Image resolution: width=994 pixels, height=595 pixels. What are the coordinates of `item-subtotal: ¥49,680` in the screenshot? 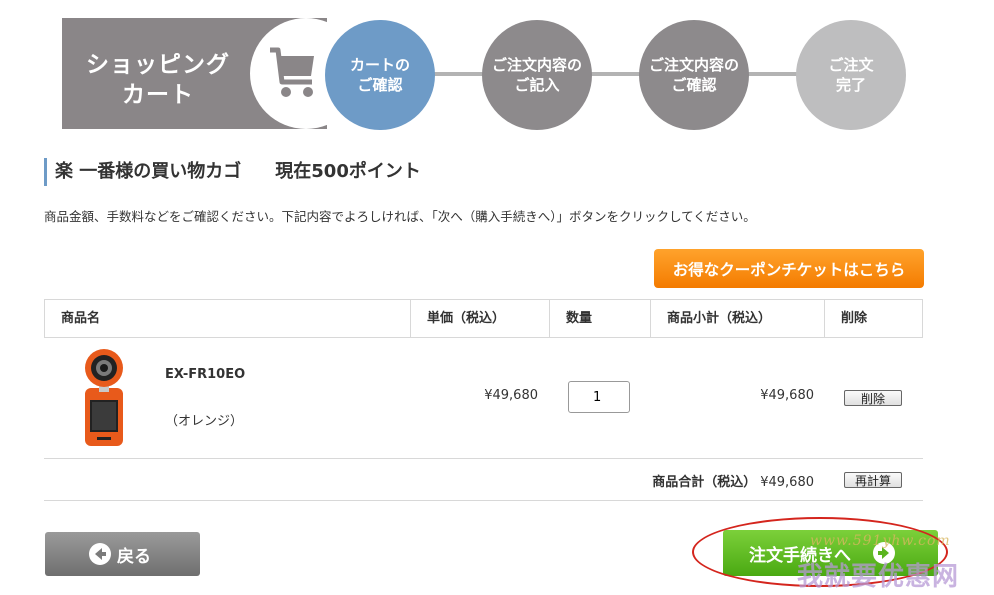 It's located at (787, 395).